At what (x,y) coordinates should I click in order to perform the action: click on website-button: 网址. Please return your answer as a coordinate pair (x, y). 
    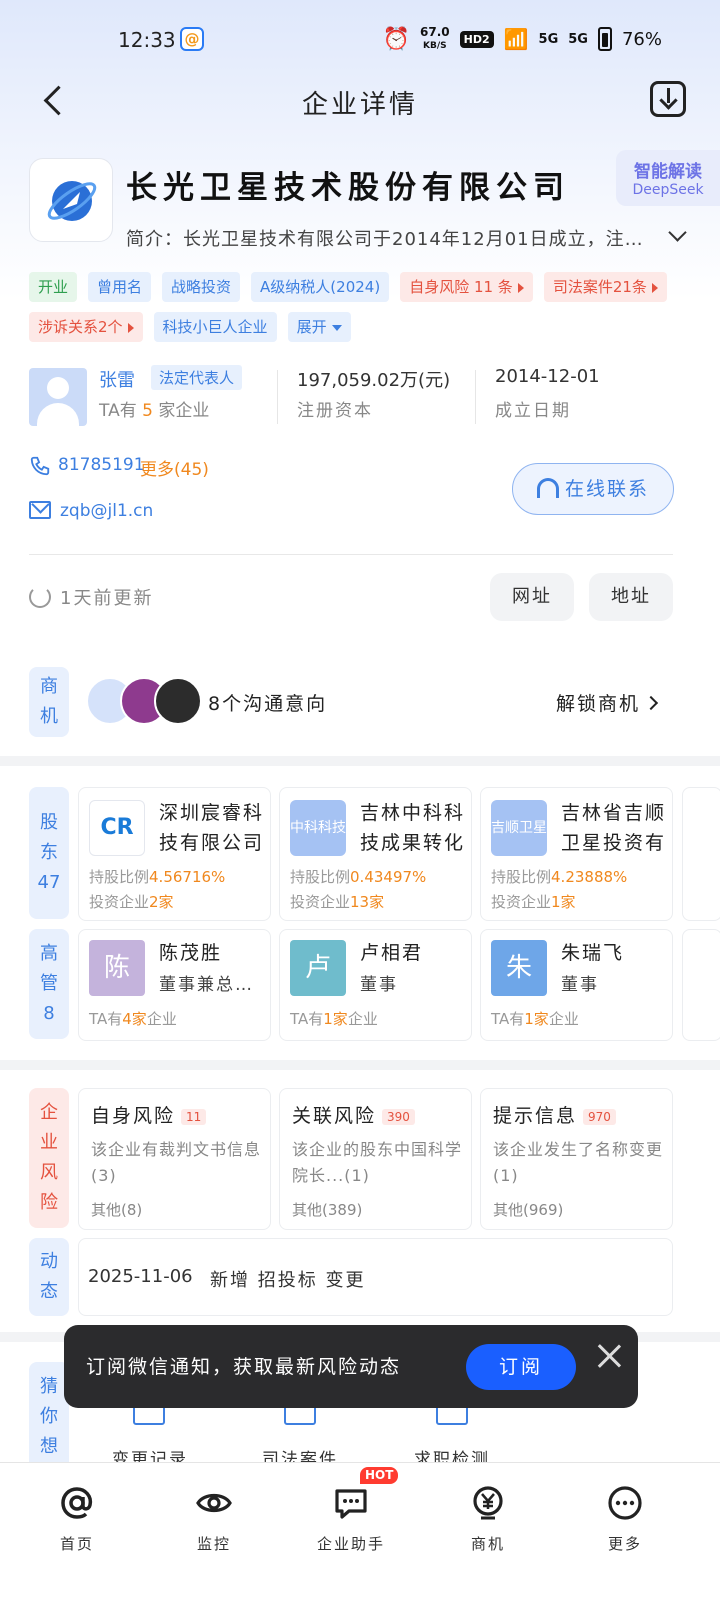
    Looking at the image, I should click on (532, 597).